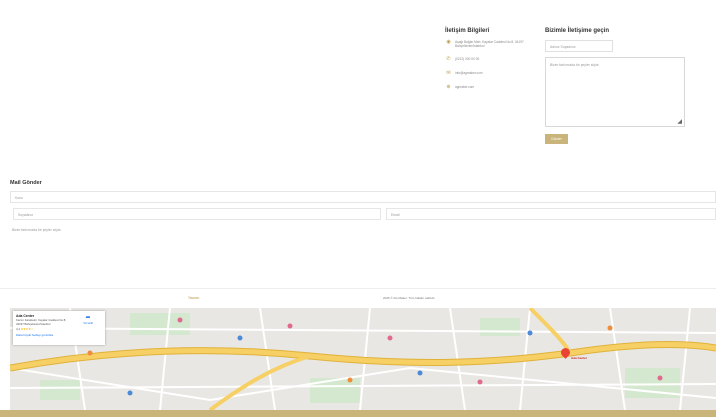  I want to click on globe-icon: ⊕, so click(448, 87).